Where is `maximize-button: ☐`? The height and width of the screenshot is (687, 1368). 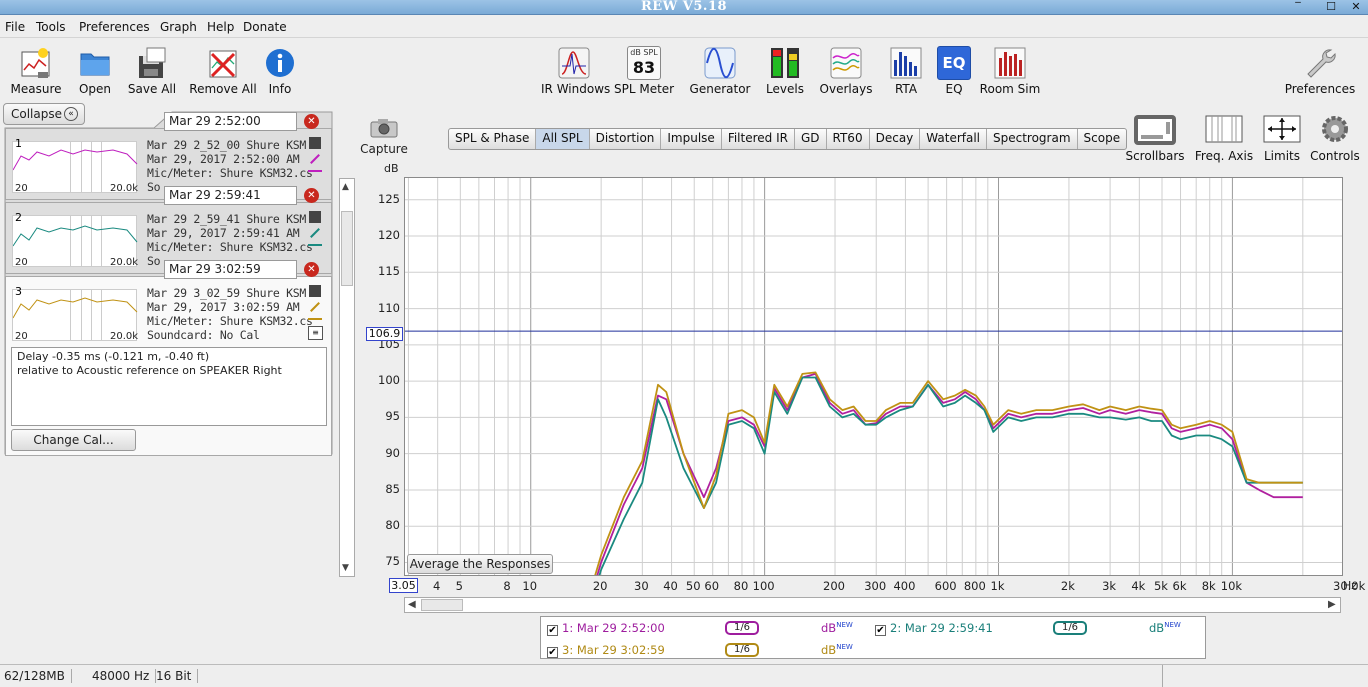 maximize-button: ☐ is located at coordinates (1331, 7).